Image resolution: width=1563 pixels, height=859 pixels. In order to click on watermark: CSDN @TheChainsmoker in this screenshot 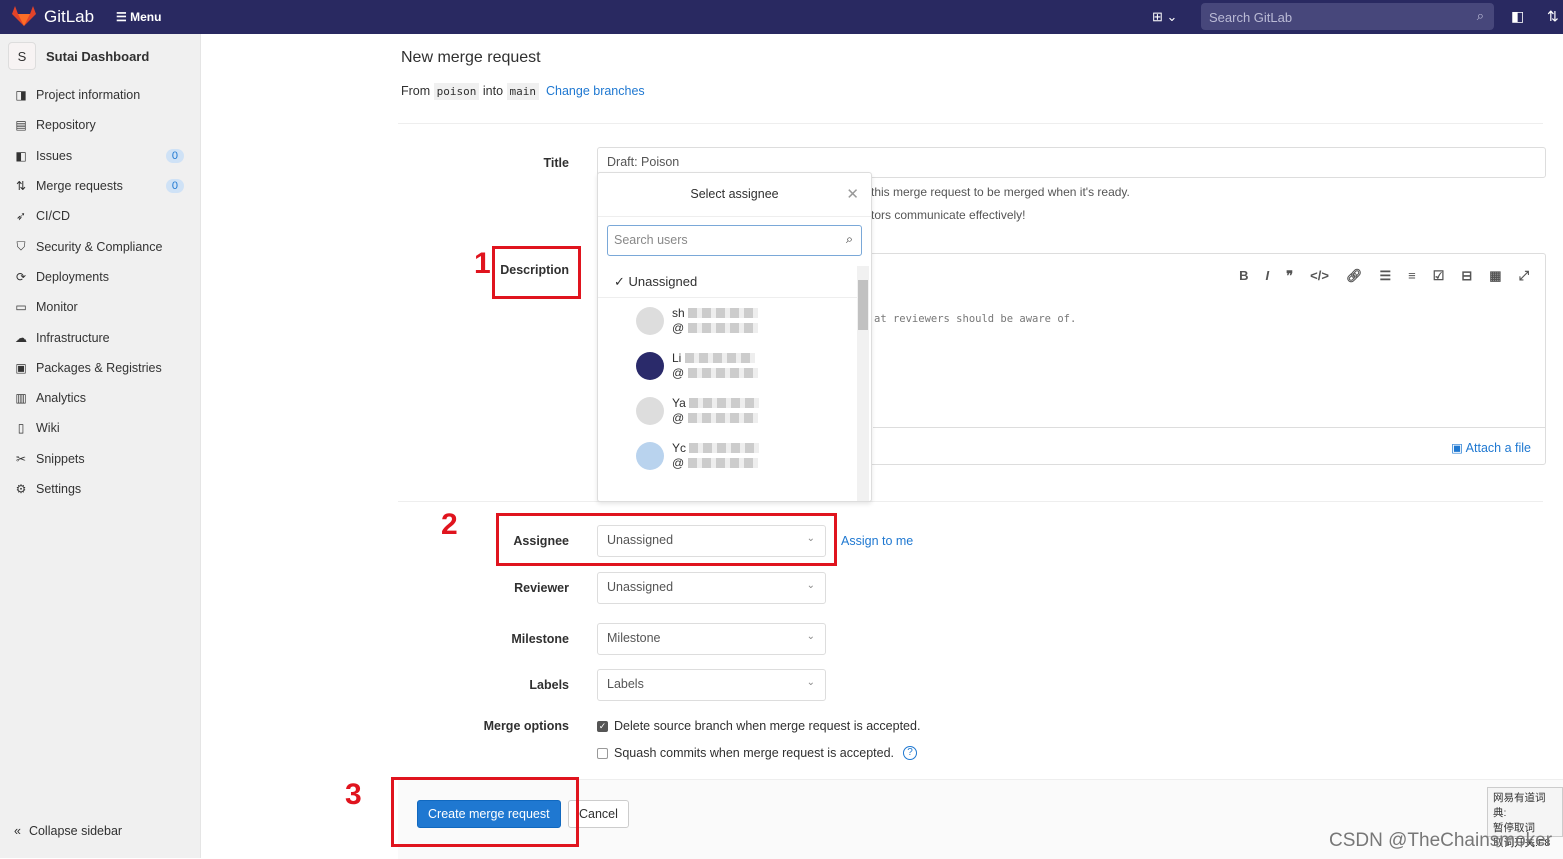, I will do `click(1441, 840)`.